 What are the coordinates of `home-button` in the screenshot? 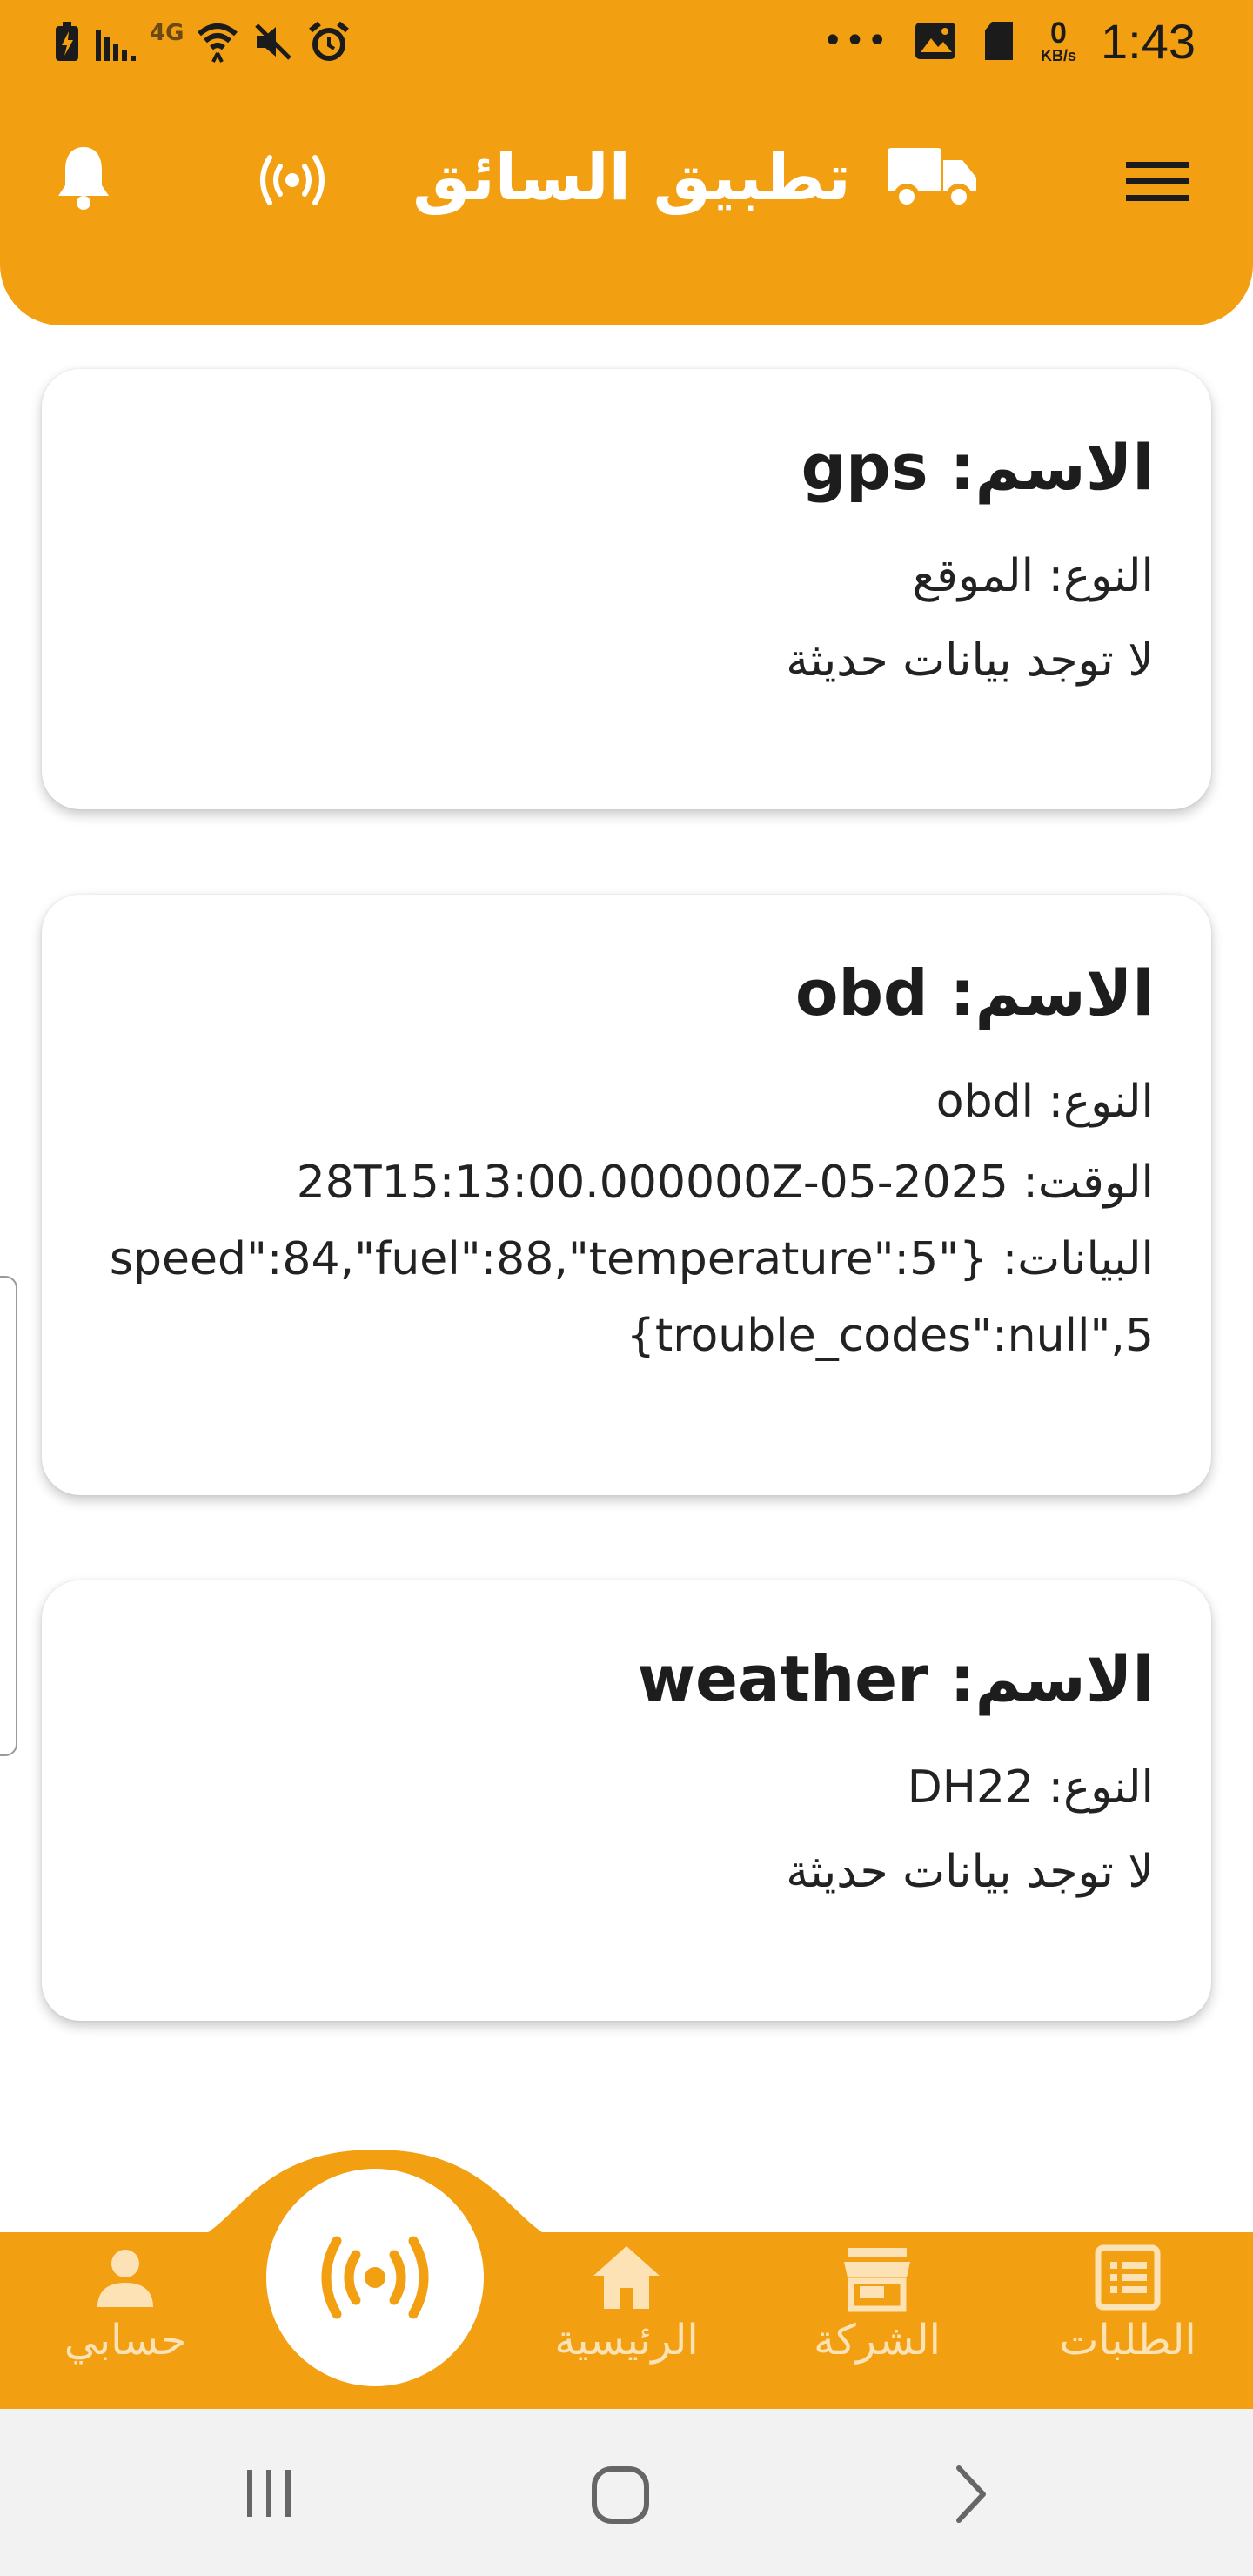 It's located at (621, 2495).